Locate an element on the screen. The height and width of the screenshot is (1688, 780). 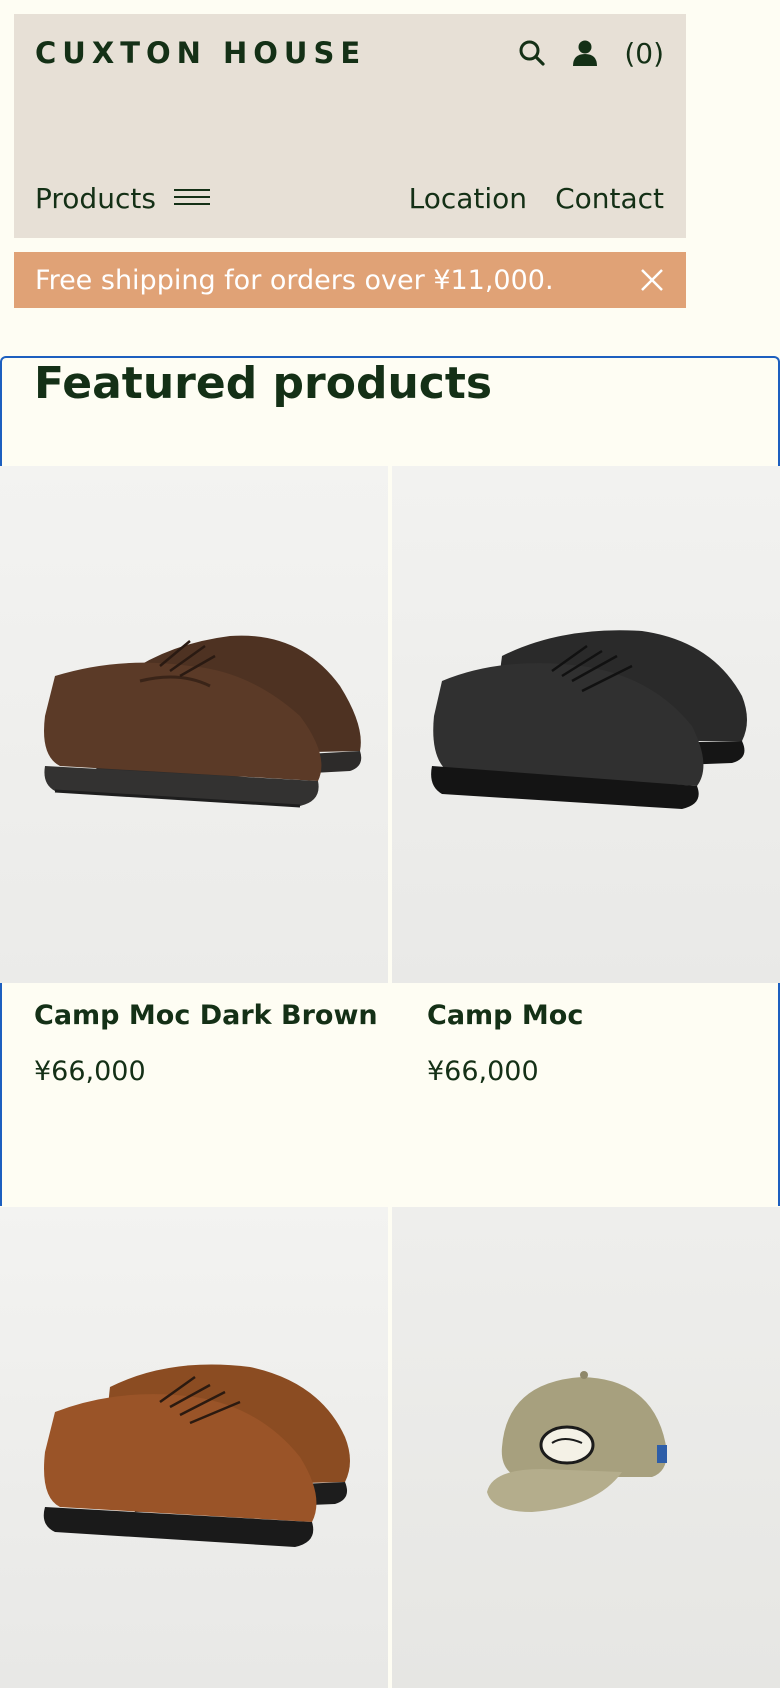
site-logo: CUXTON HOUSE is located at coordinates (200, 53).